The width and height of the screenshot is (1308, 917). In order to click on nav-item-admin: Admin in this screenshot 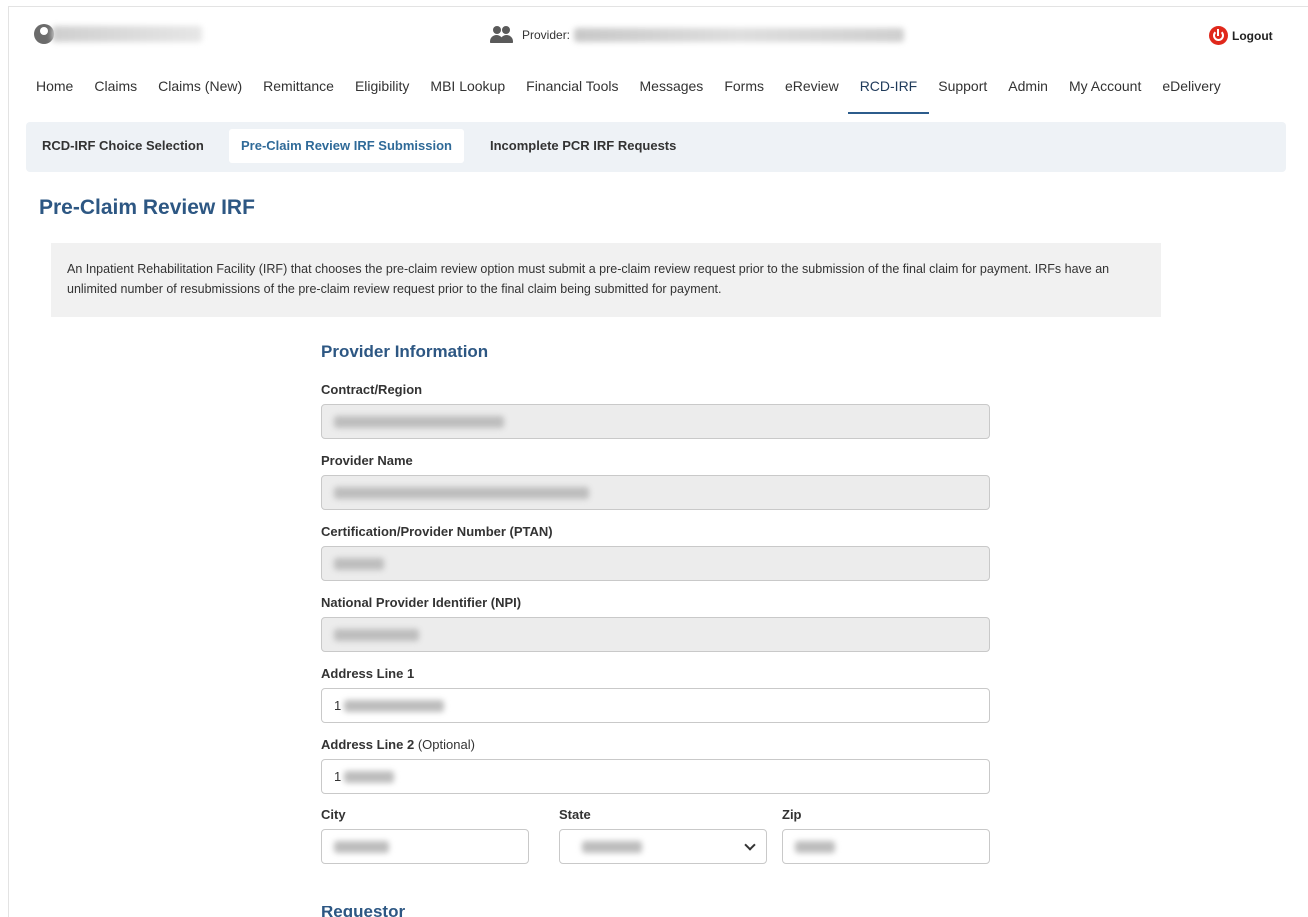, I will do `click(1028, 93)`.